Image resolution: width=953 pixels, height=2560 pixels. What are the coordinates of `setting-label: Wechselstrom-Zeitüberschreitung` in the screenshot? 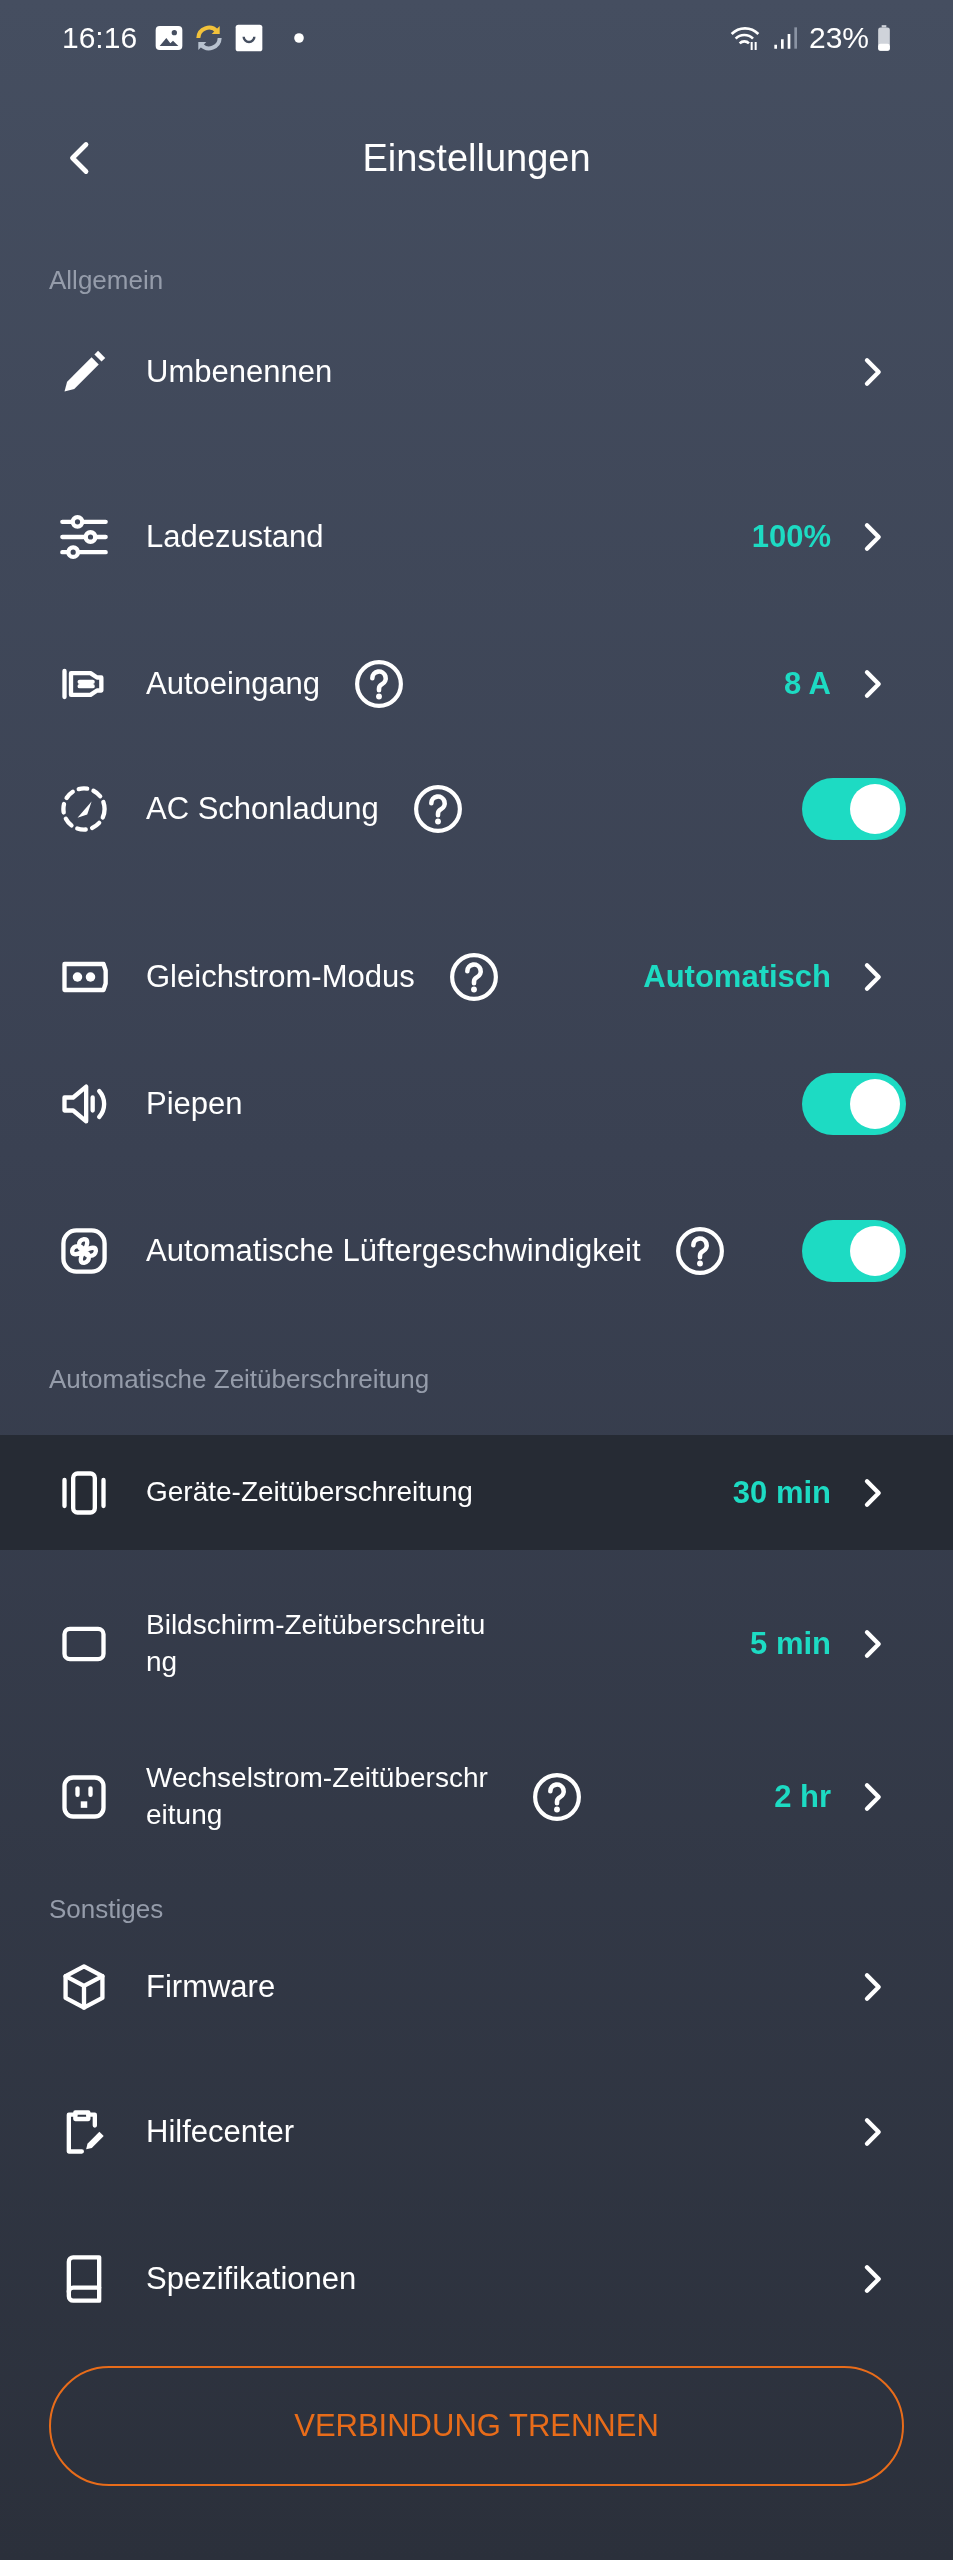 It's located at (317, 1796).